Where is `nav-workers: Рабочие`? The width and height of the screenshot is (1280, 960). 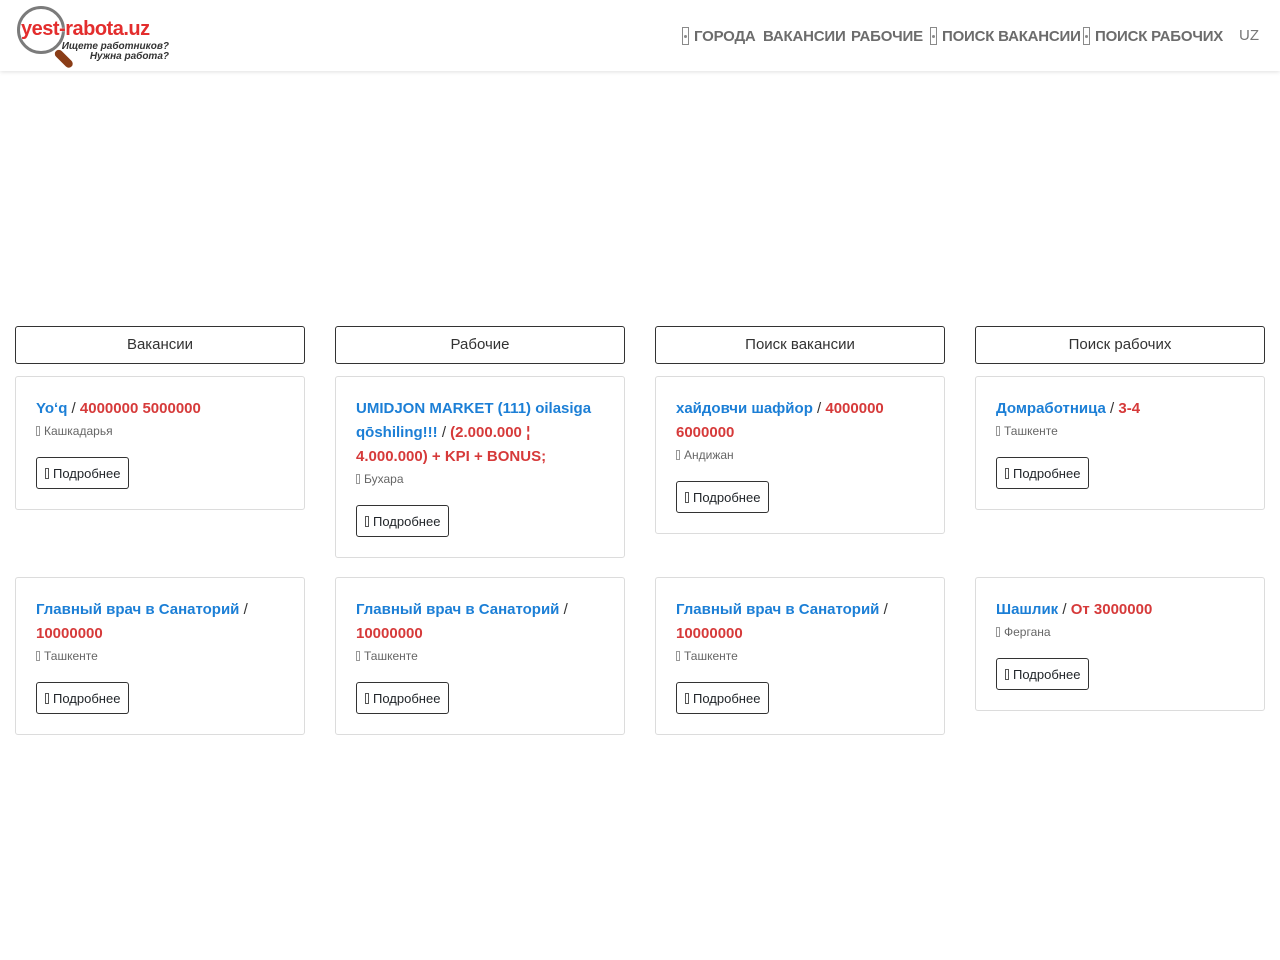 nav-workers: Рабочие is located at coordinates (887, 36).